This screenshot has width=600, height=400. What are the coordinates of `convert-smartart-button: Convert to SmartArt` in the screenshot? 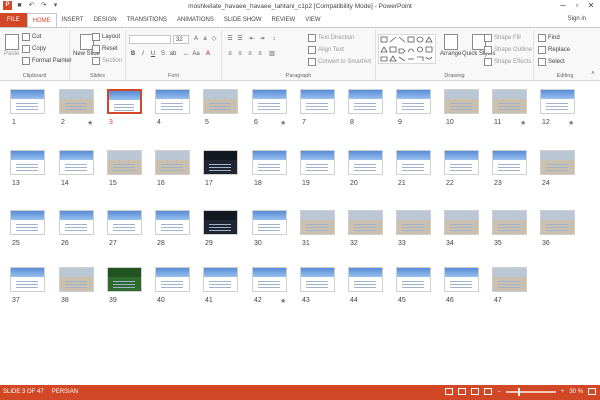 It's located at (339, 62).